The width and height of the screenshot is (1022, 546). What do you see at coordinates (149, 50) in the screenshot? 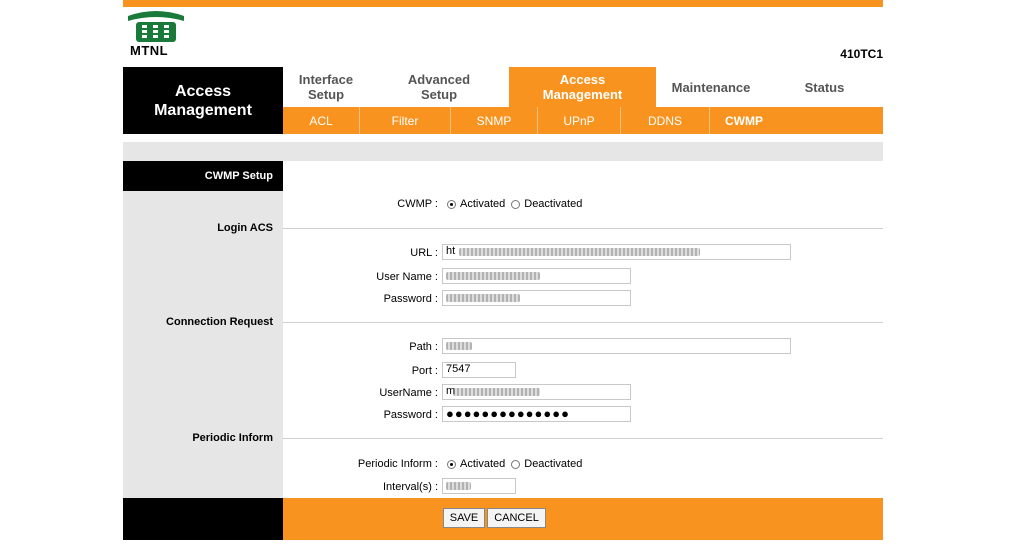
I see `brand-name: MTNL` at bounding box center [149, 50].